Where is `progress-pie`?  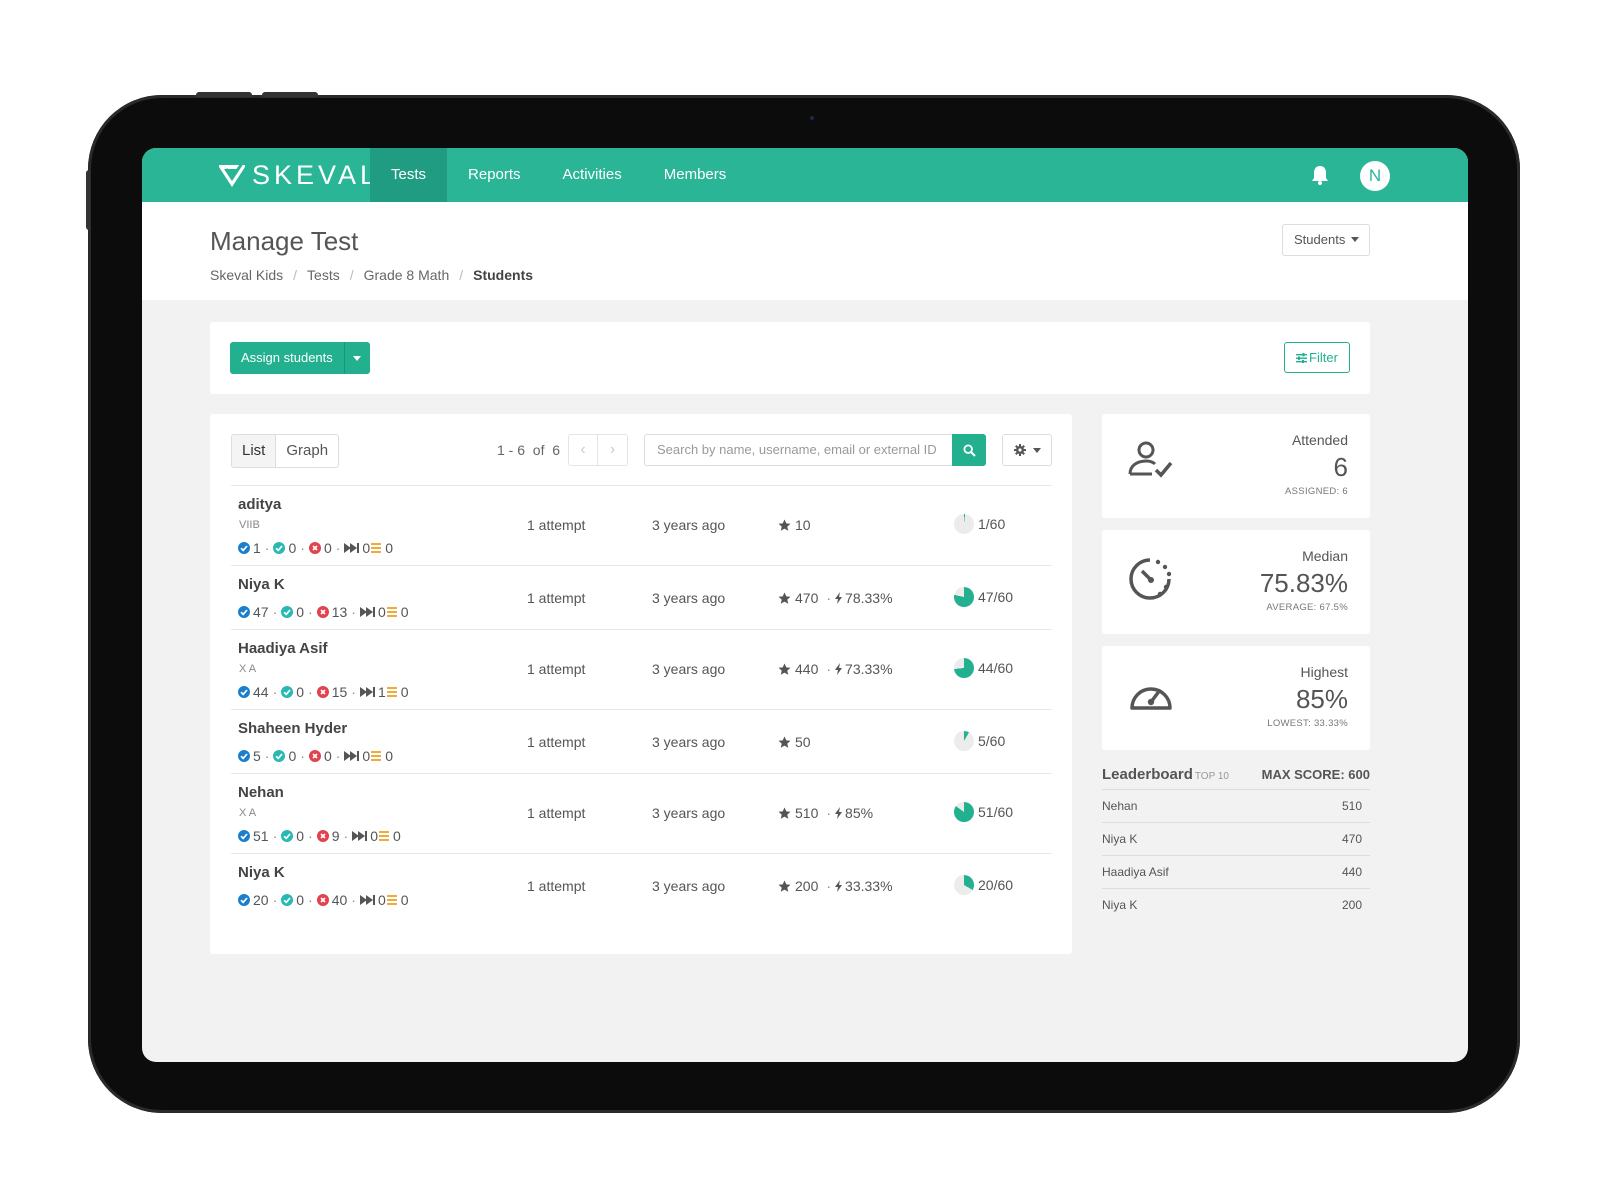
progress-pie is located at coordinates (964, 524).